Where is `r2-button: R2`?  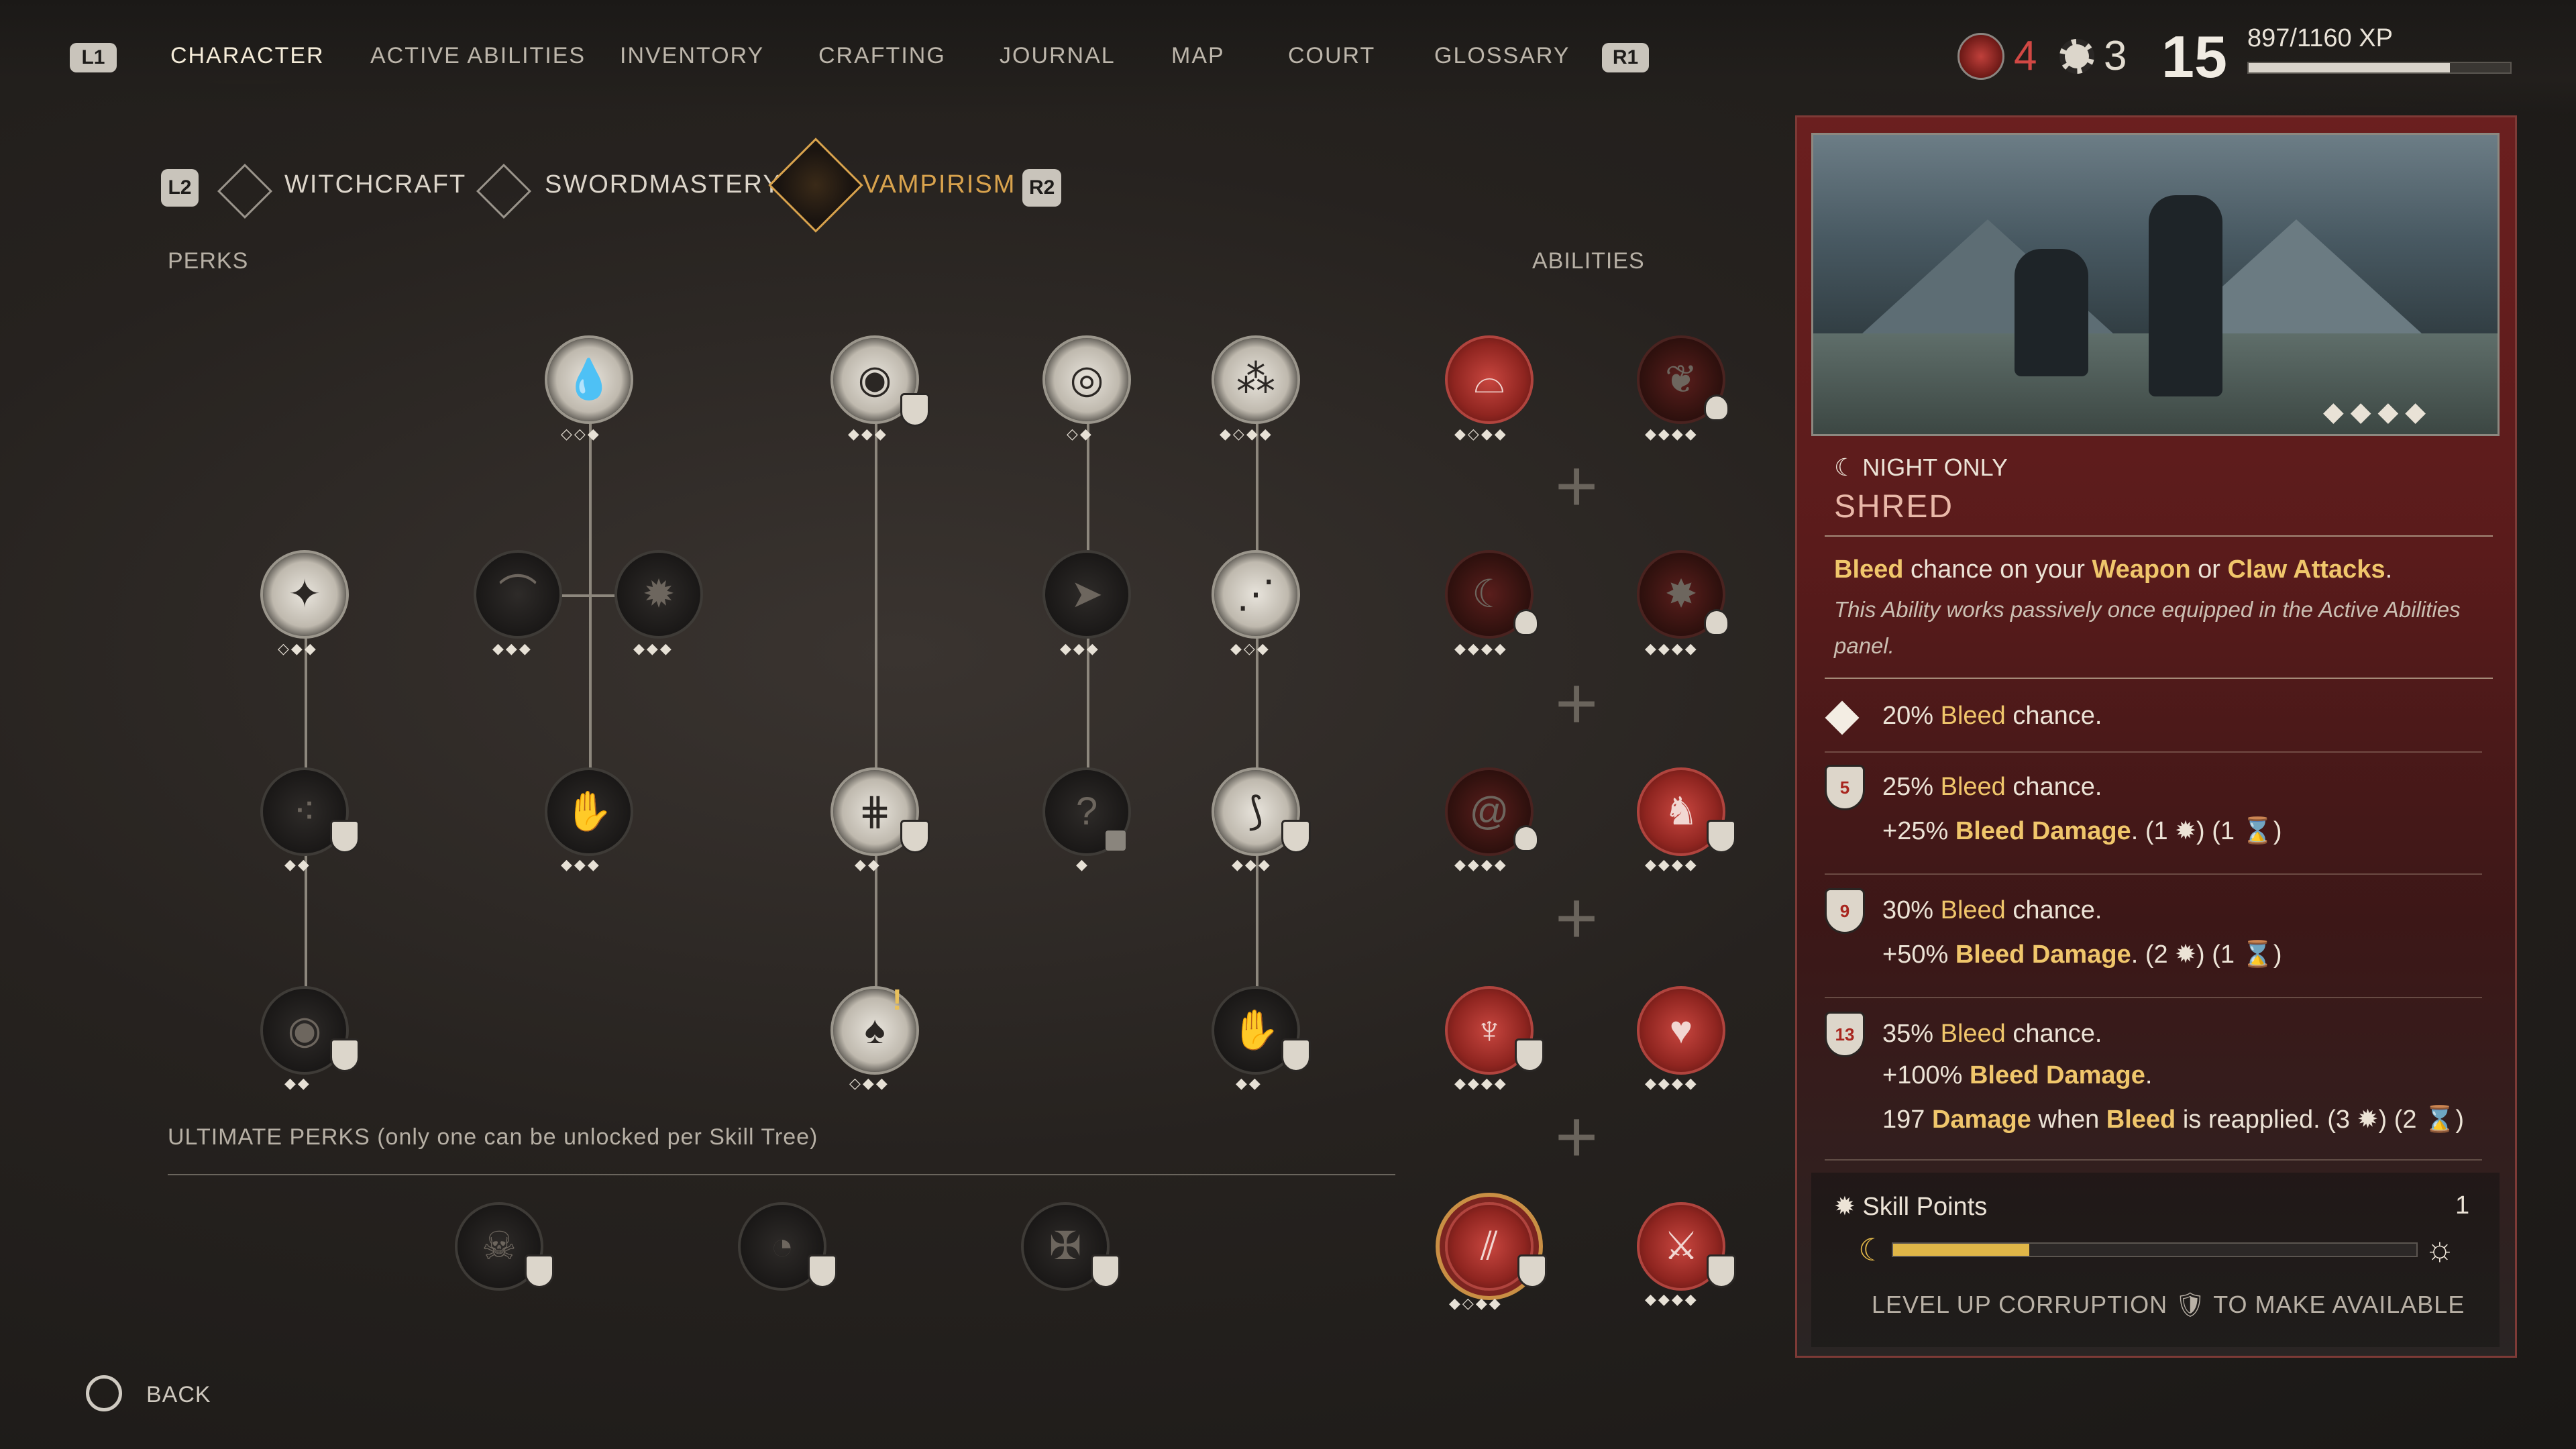
r2-button: R2 is located at coordinates (1042, 188).